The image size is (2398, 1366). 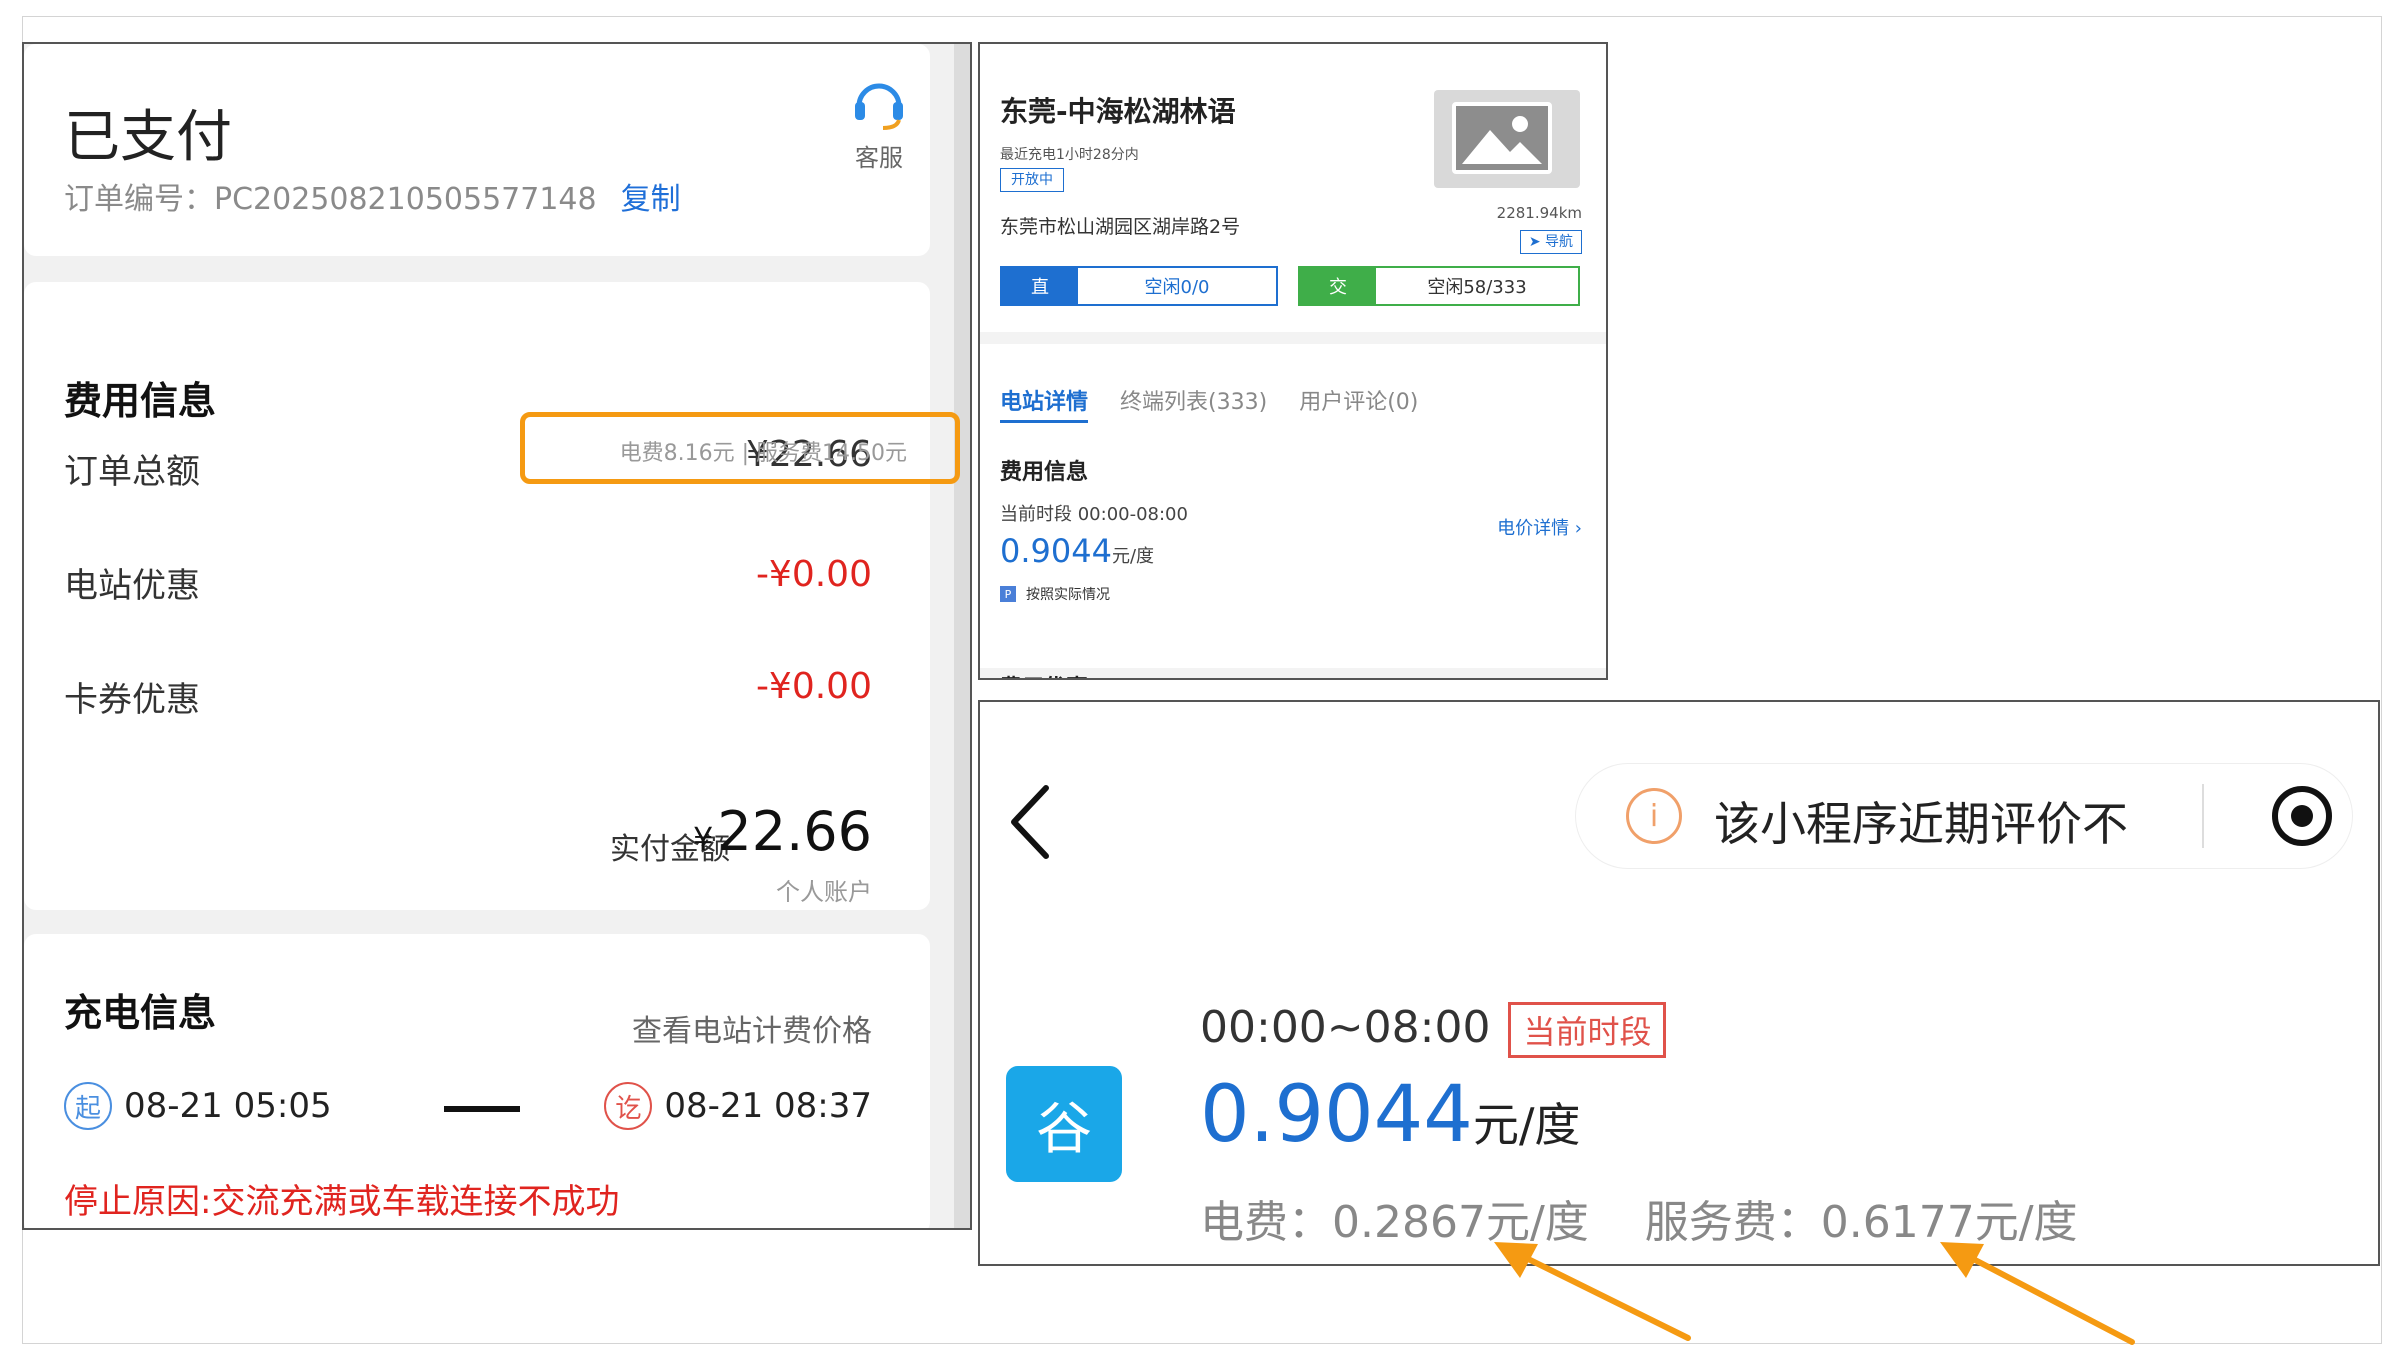 I want to click on paid-amount-value: ¥22.66, so click(x=782, y=831).